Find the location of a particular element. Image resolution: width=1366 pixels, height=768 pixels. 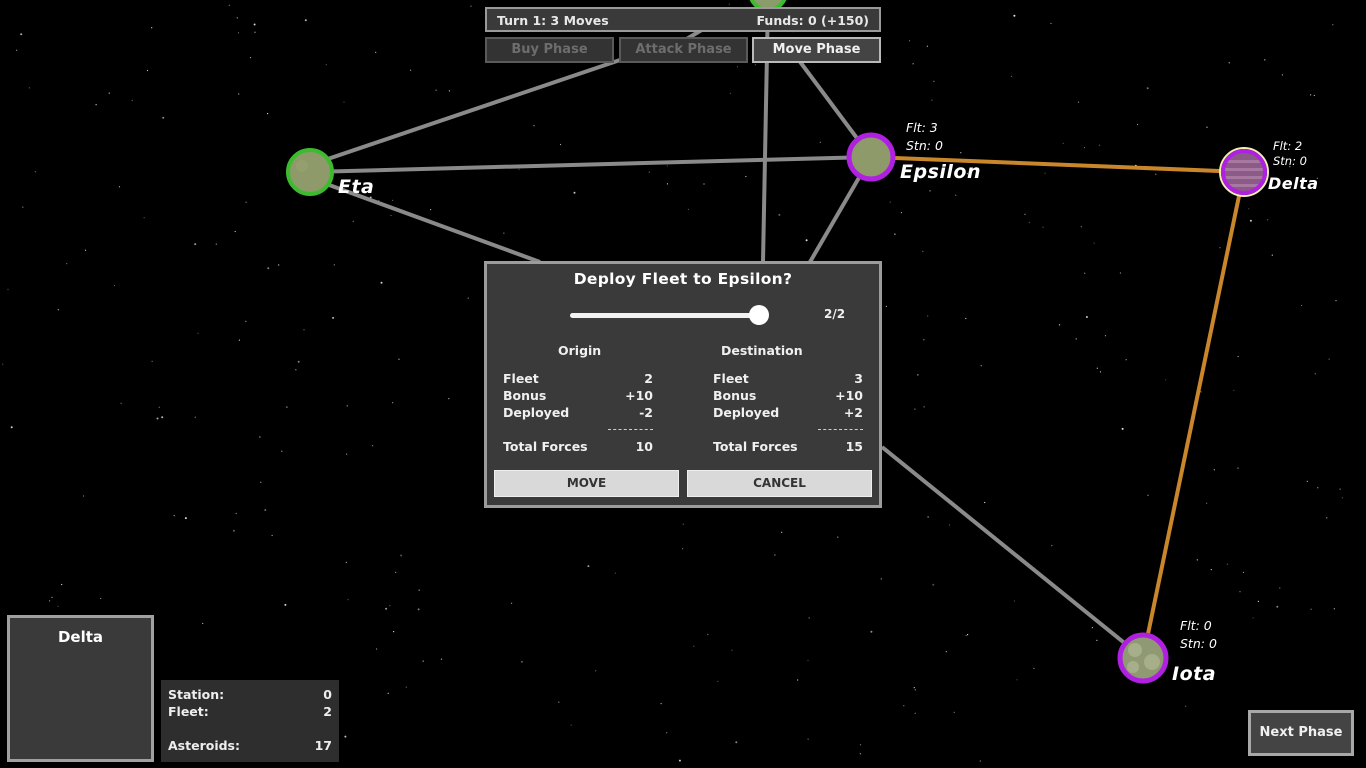

destination-bonus-label: Bonus is located at coordinates (735, 395).